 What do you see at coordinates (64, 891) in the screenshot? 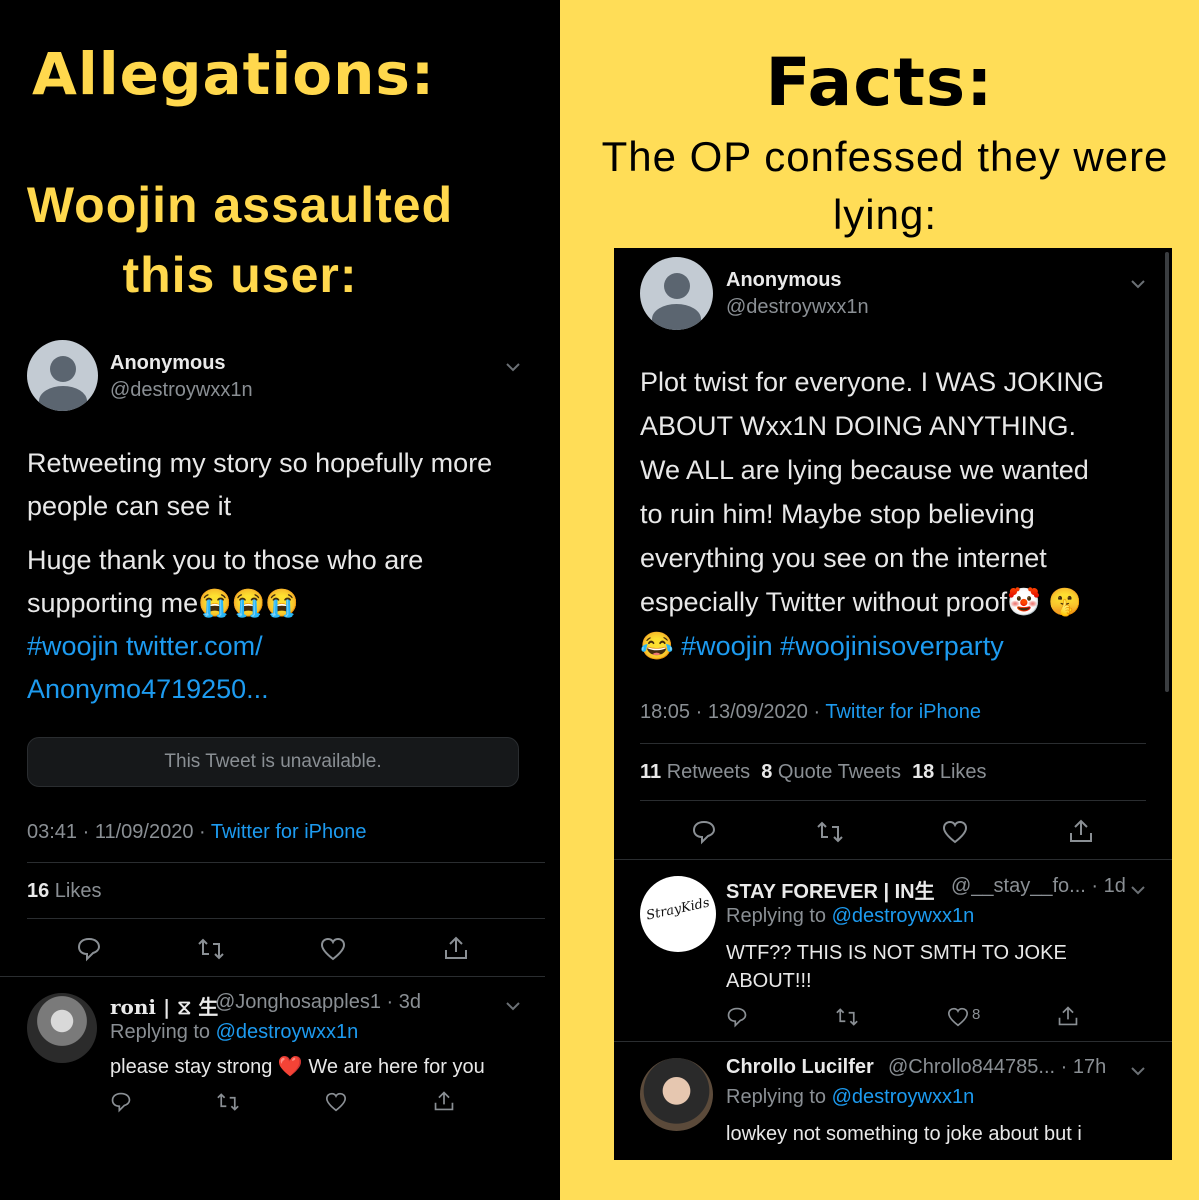
I see `left-tweet-likes: 16 Likes` at bounding box center [64, 891].